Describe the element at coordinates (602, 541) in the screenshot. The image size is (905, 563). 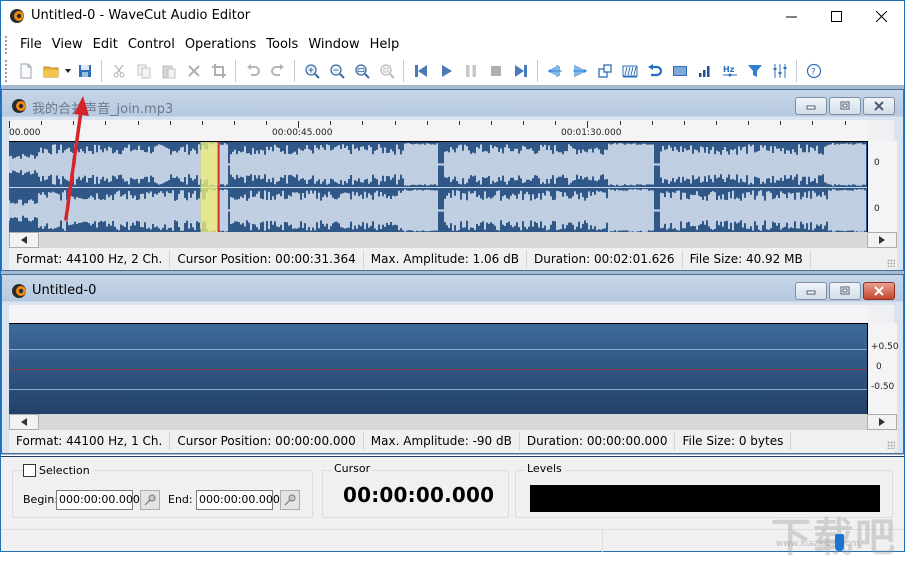
I see `strip-divider` at that location.